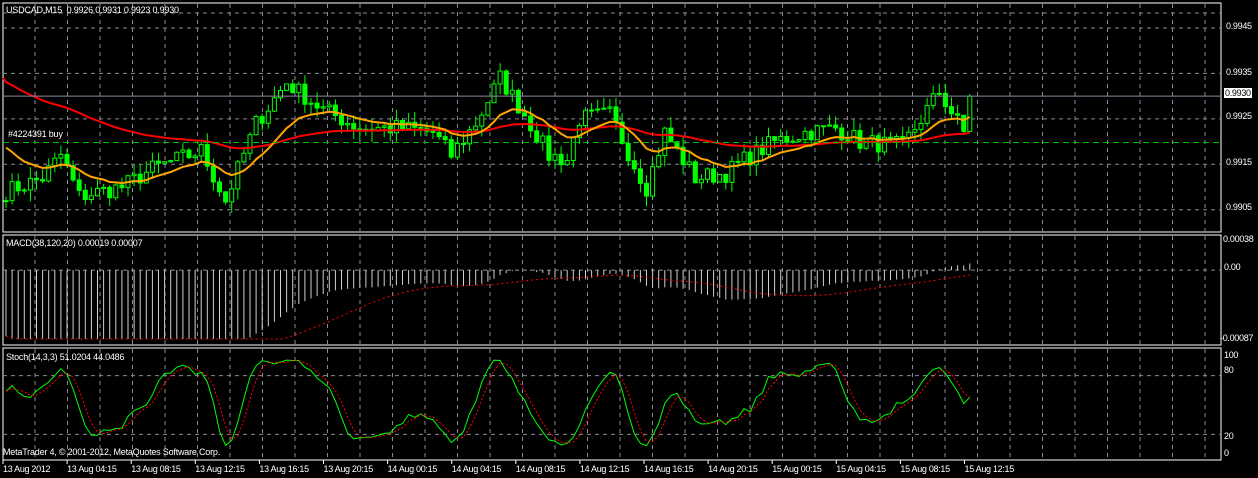 The height and width of the screenshot is (478, 1258). Describe the element at coordinates (861, 469) in the screenshot. I see `time-label: 15 Aug 04:15` at that location.